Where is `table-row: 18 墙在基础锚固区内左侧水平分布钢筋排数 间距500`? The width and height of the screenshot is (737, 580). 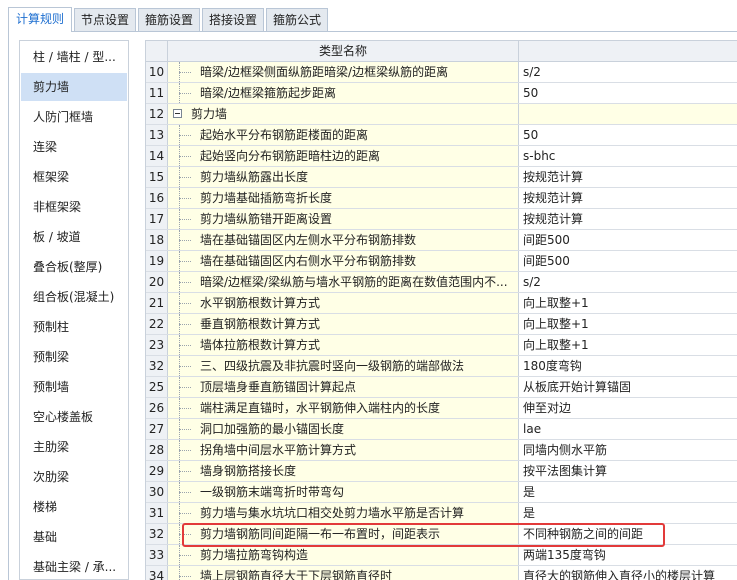 table-row: 18 墙在基础锚固区内左侧水平分布钢筋排数 间距500 is located at coordinates (441, 240).